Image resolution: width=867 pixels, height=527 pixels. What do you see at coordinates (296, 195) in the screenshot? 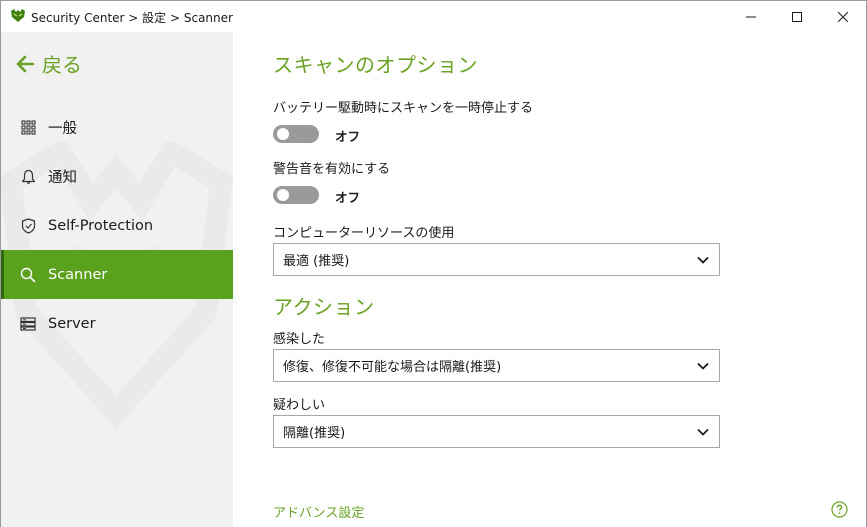
I see `warning-sound-toggle` at bounding box center [296, 195].